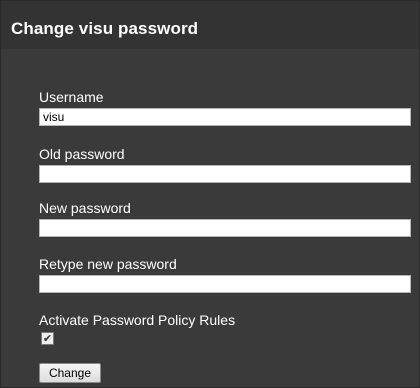 The width and height of the screenshot is (420, 388). What do you see at coordinates (82, 154) in the screenshot?
I see `old-password-label: Old password` at bounding box center [82, 154].